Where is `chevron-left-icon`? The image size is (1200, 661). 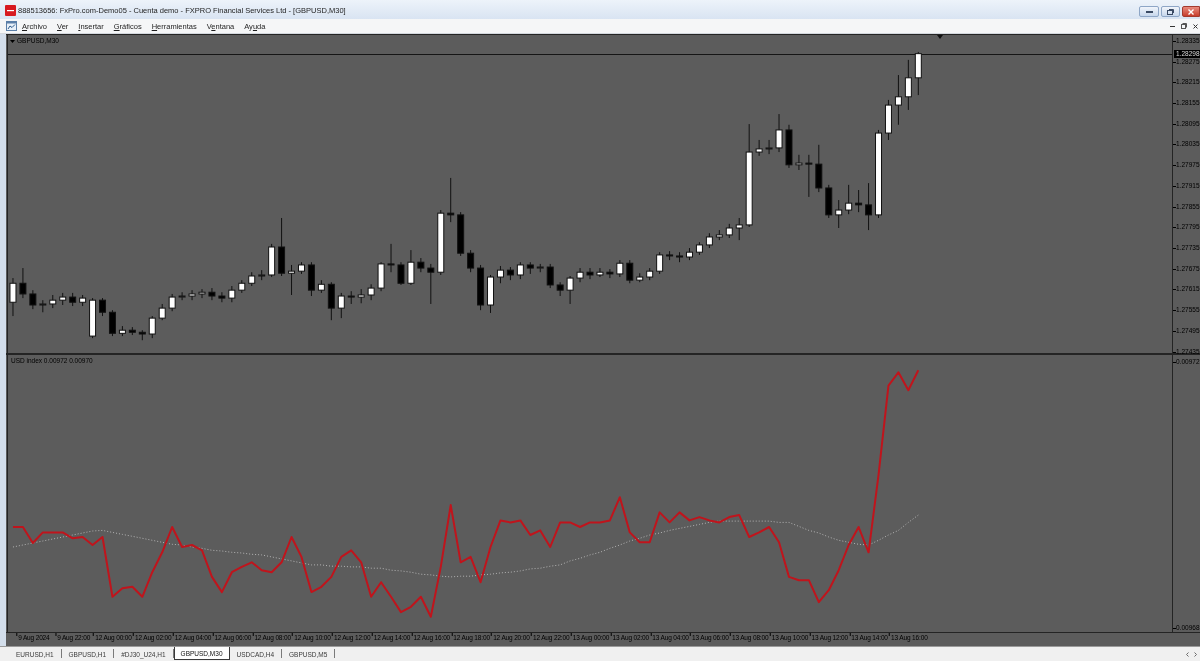
chevron-left-icon is located at coordinates (1187, 654).